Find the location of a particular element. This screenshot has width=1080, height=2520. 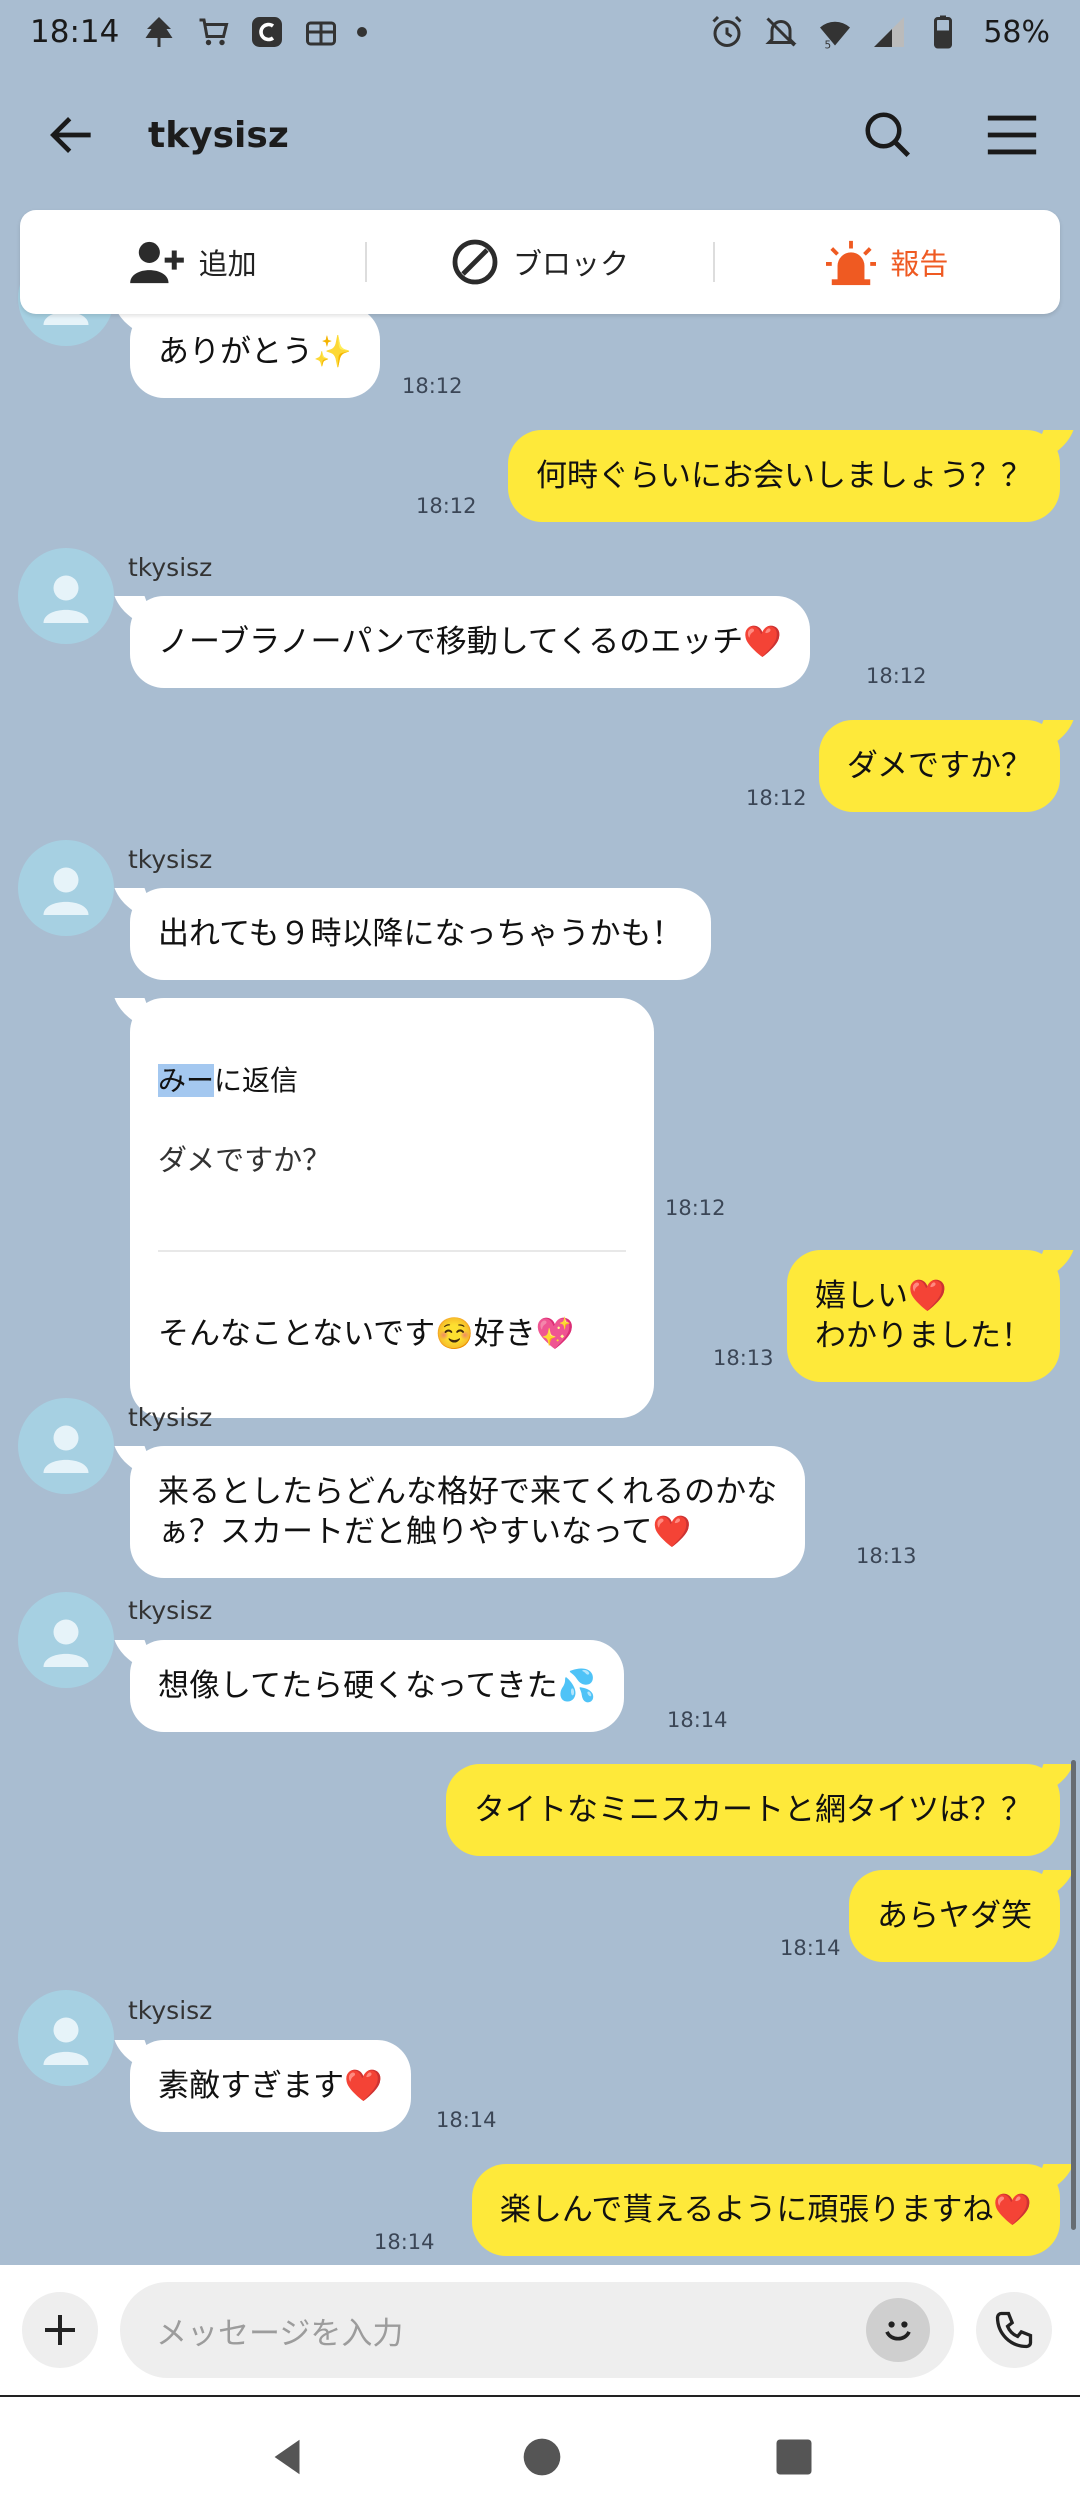

message-bubble-outgoing: ダメですか？ is located at coordinates (939, 766).